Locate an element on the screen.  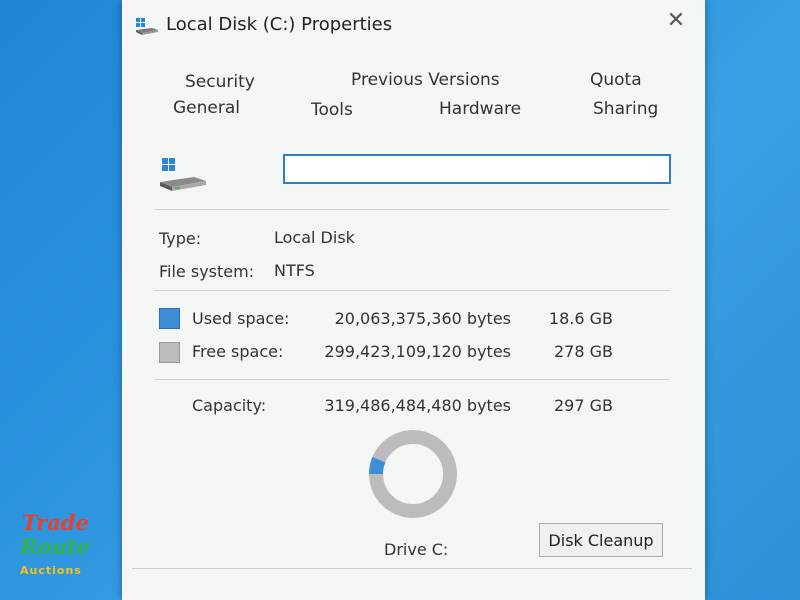
type-value: Local Disk is located at coordinates (314, 237).